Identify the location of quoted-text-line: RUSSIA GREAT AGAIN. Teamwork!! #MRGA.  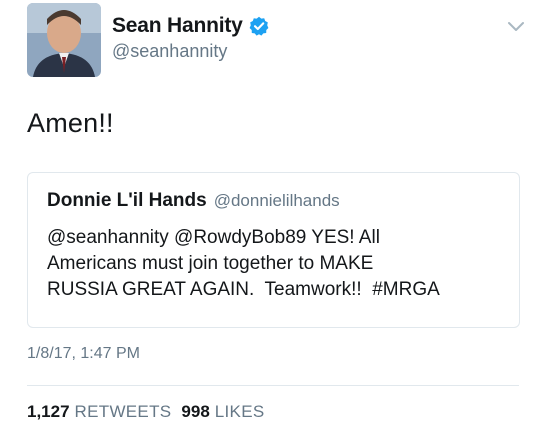
(243, 289).